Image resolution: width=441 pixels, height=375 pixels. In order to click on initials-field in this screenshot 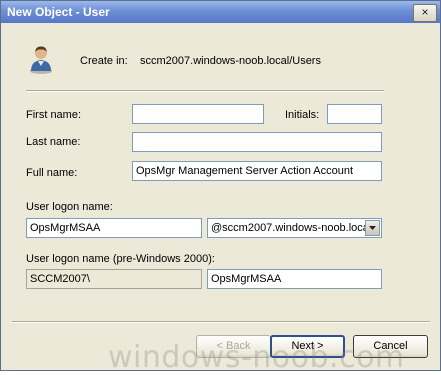, I will do `click(354, 114)`.